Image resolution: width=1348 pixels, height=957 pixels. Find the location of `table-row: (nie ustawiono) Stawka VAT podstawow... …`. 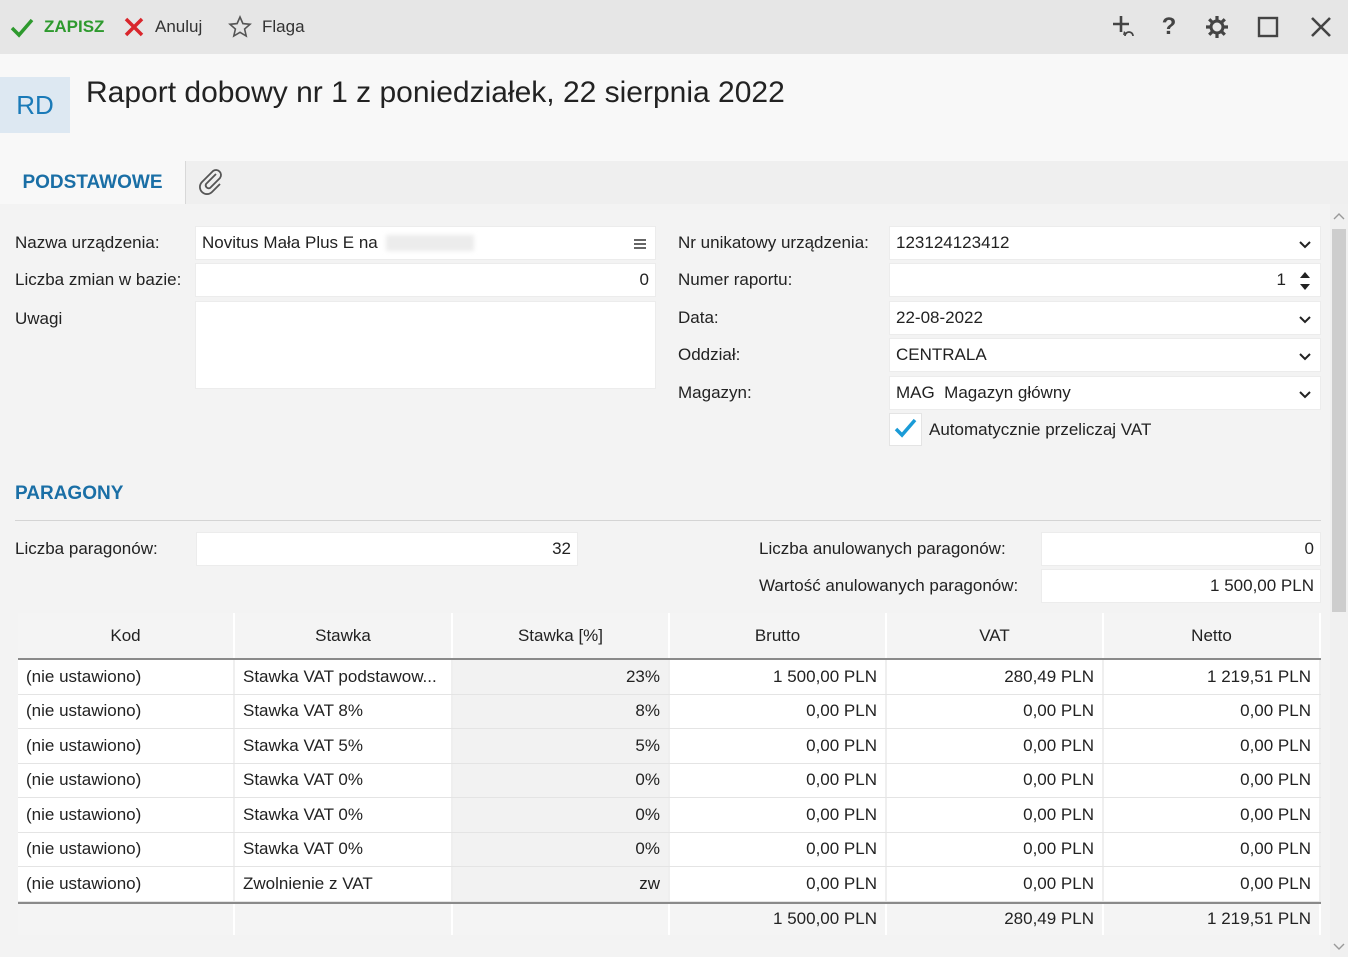

table-row: (nie ustawiono) Stawka VAT podstawow... … is located at coordinates (669, 677).